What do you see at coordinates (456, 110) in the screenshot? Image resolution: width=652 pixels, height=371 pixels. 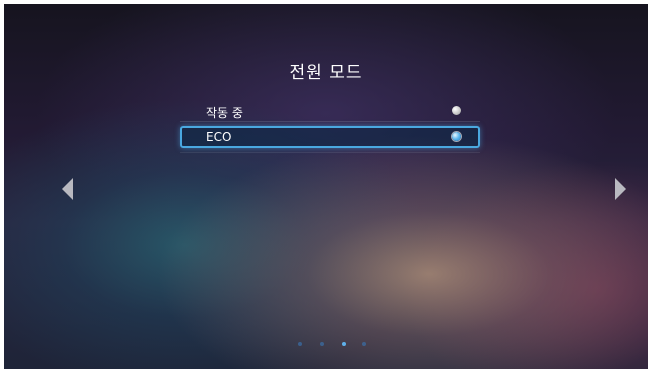 I see `radio-unselected-icon` at bounding box center [456, 110].